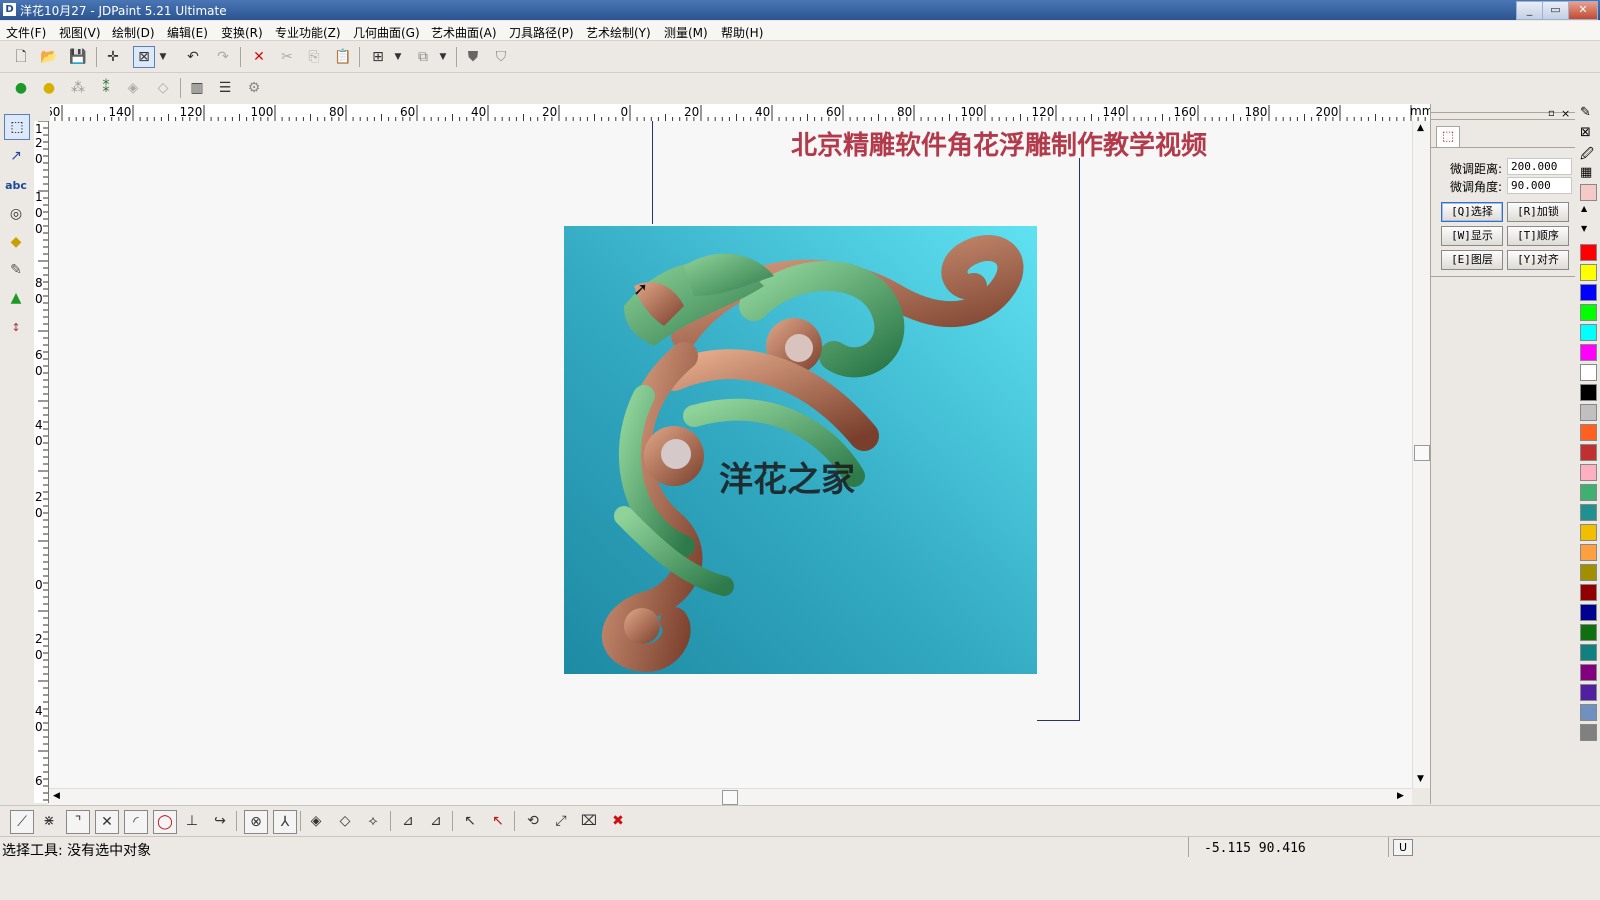 This screenshot has width=1600, height=900. What do you see at coordinates (541, 32) in the screenshot?
I see `menu-toolpath: 刀具路径(P)` at bounding box center [541, 32].